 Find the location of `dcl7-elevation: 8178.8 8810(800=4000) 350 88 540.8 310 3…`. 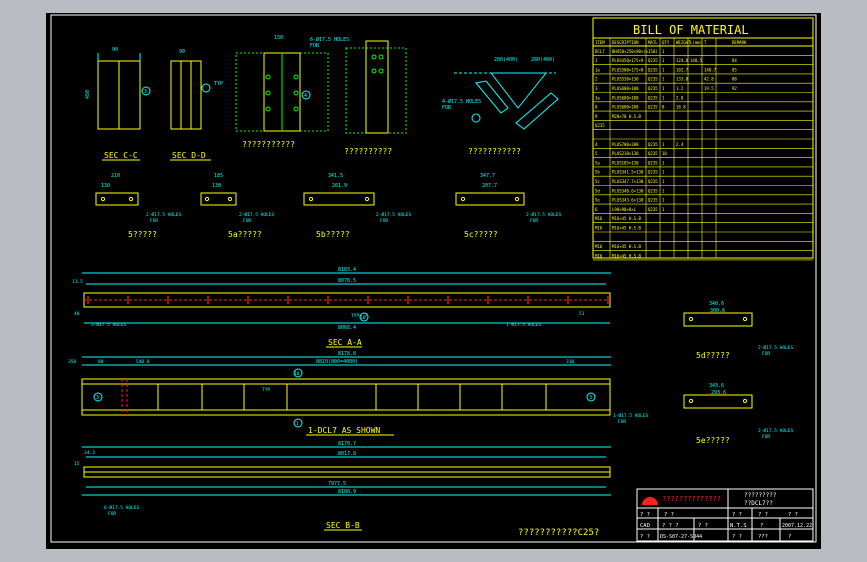

dcl7-elevation: 8178.8 8810(800=4000) 350 88 540.8 310 3… is located at coordinates (358, 393).